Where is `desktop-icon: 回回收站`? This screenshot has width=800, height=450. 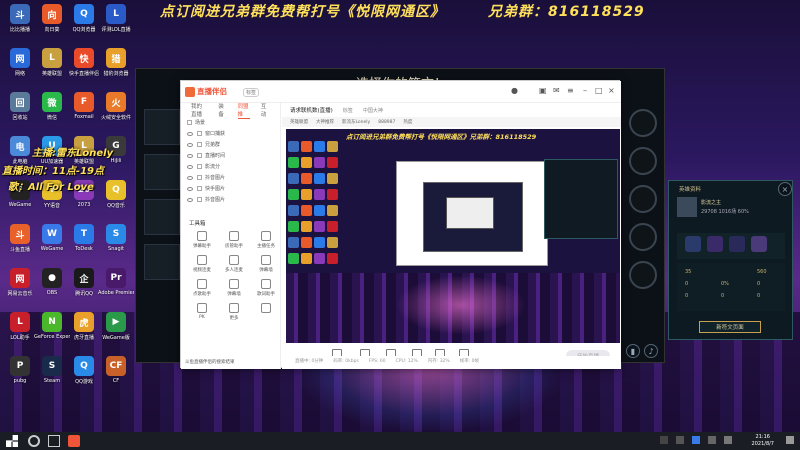
desktop-icon: 回回收站 is located at coordinates (20, 106).